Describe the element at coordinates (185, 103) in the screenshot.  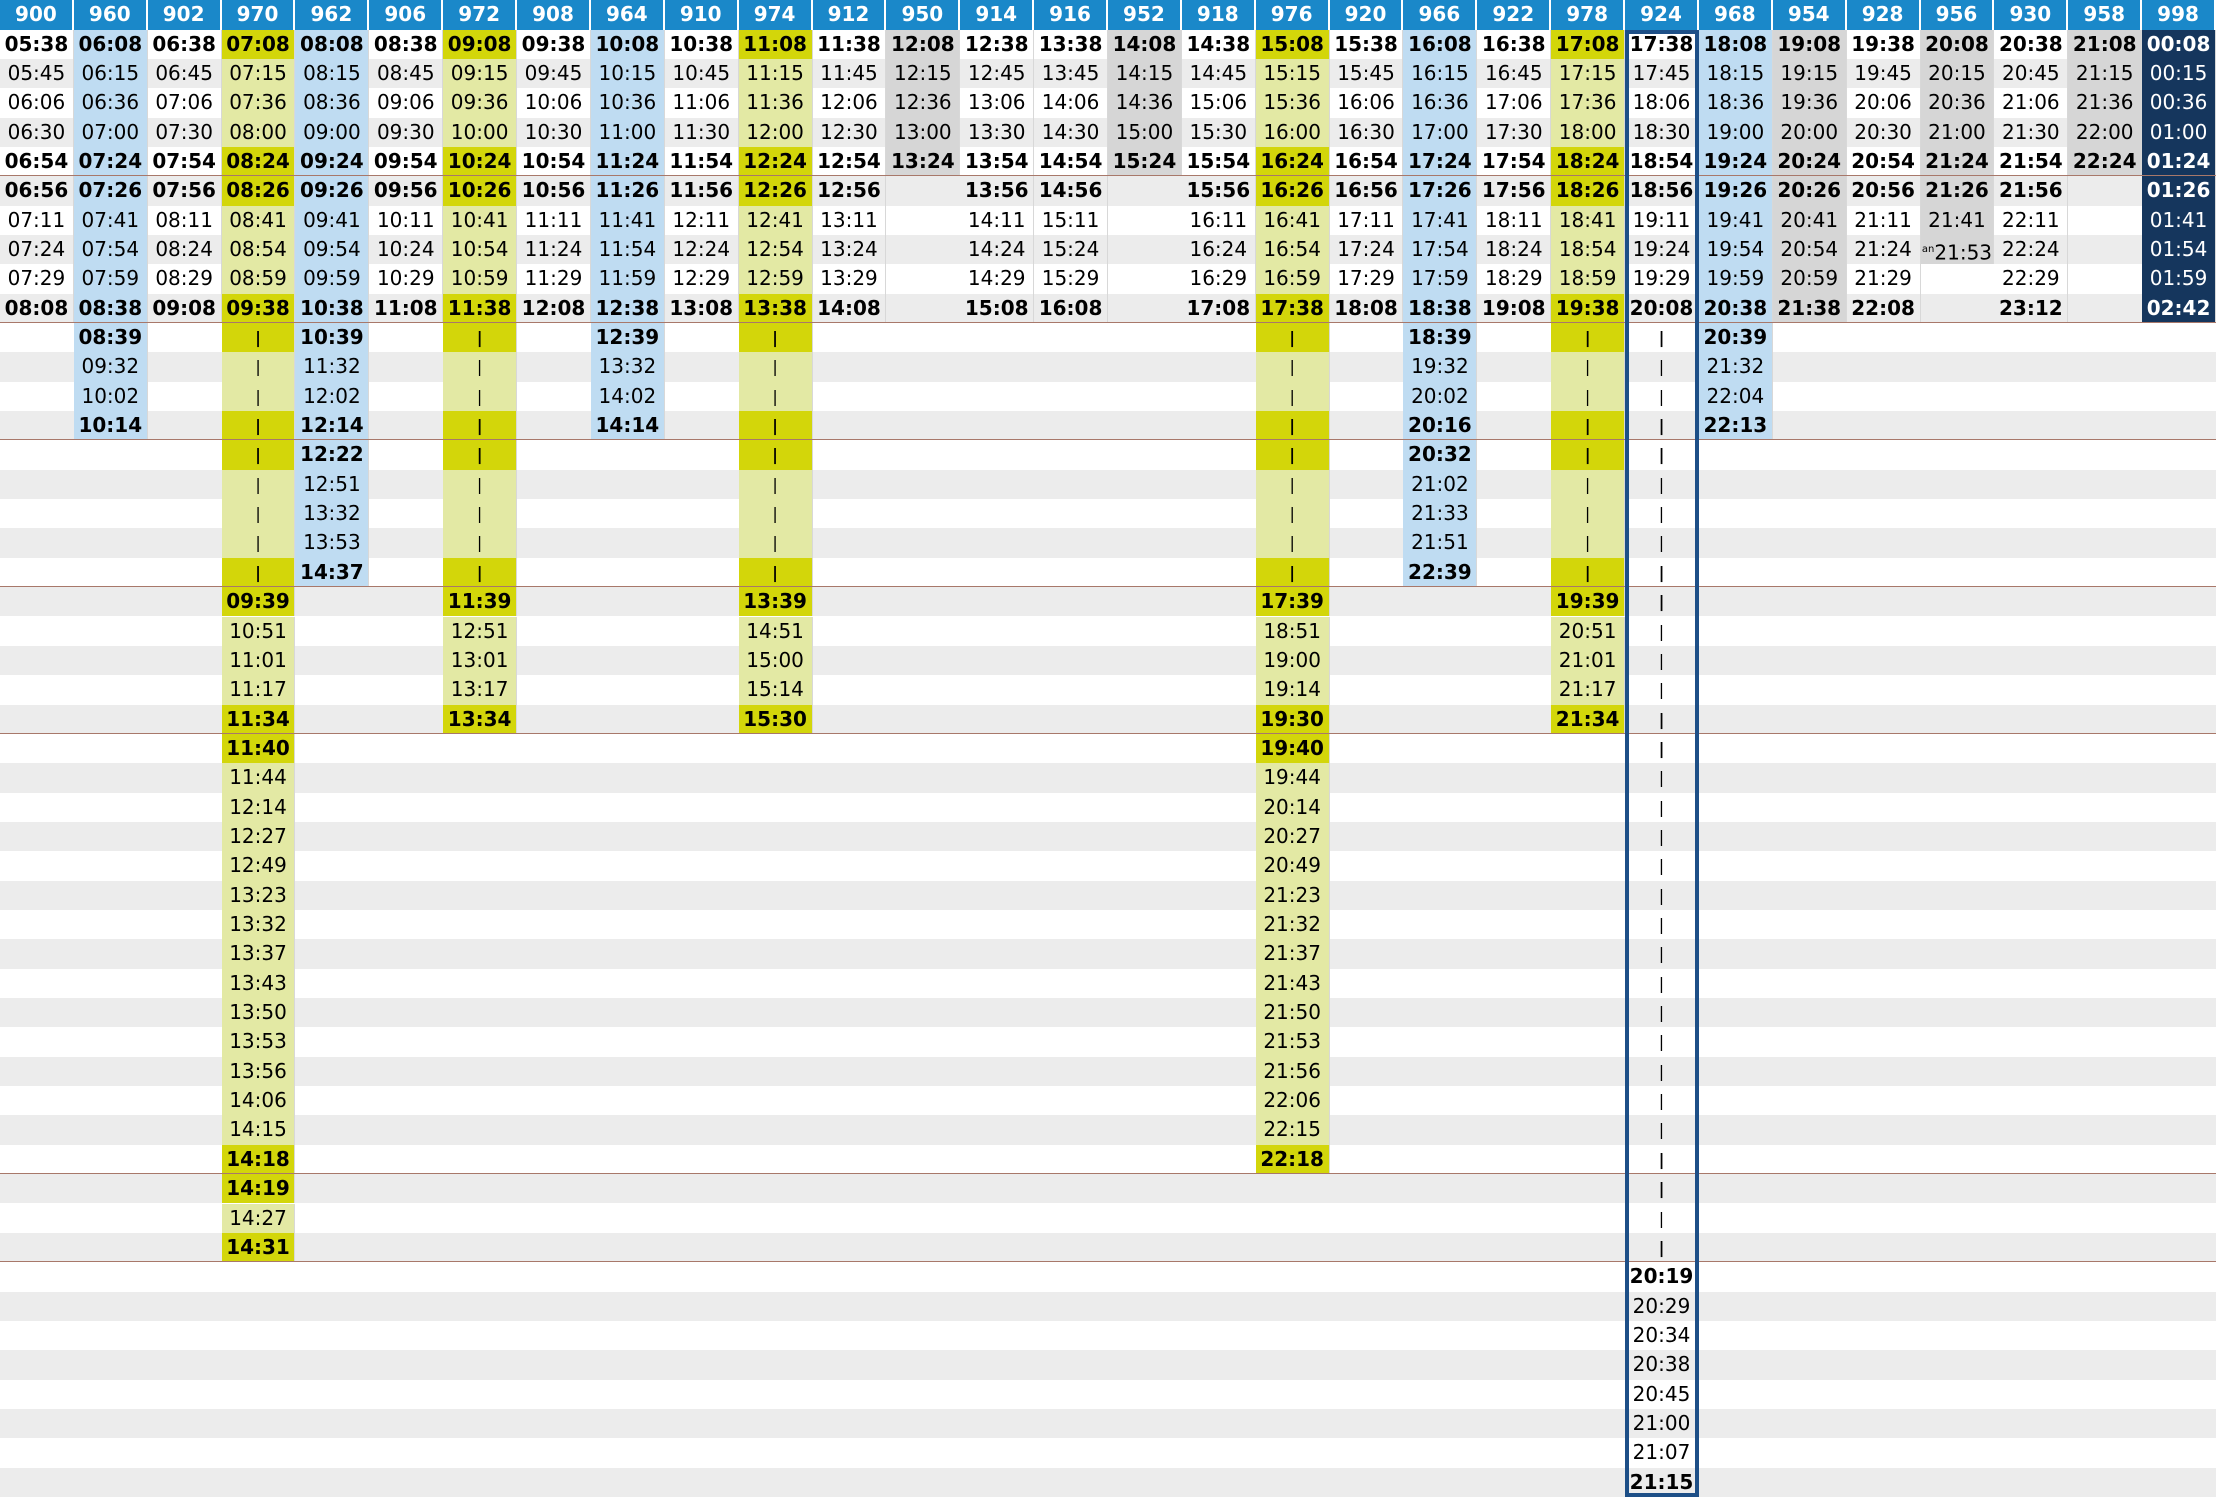
I see `departure-time-cell: 07:06` at that location.